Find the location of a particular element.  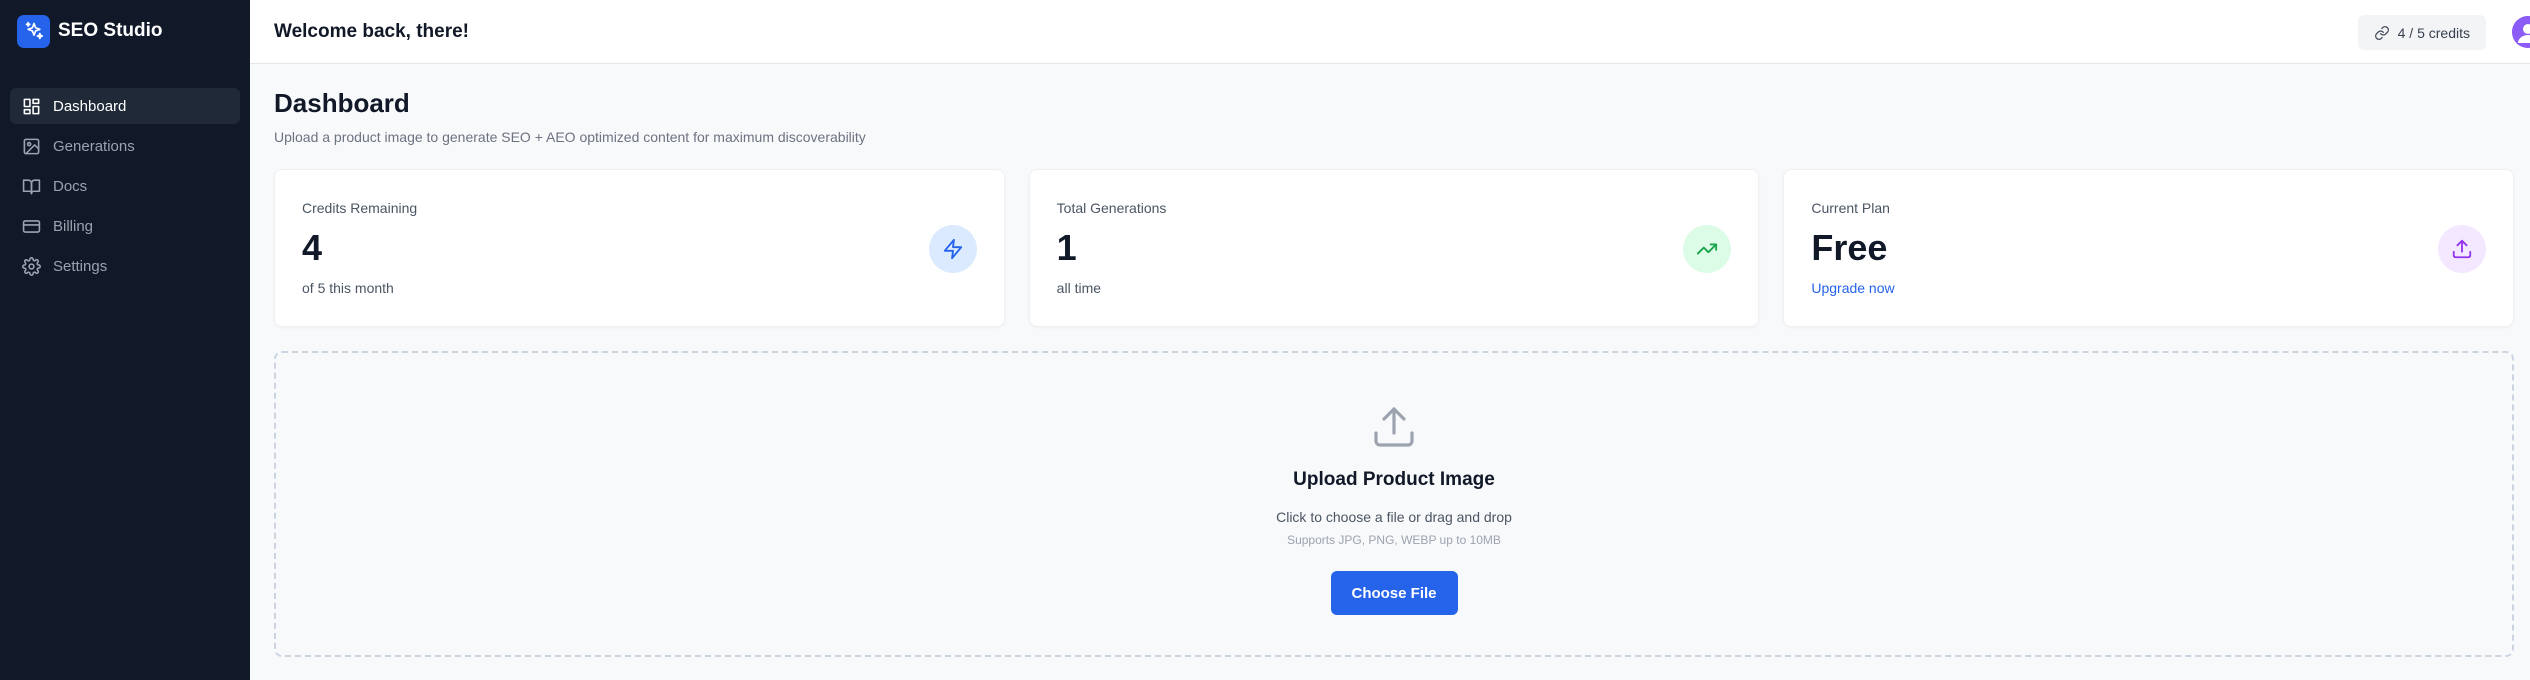

book-icon is located at coordinates (31, 186).